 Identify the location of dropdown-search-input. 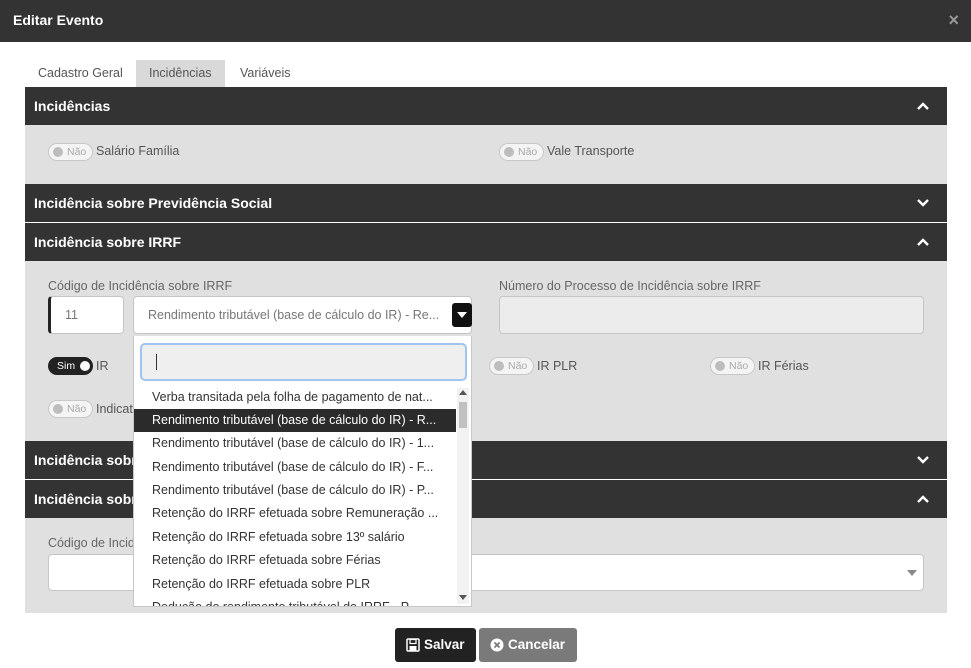
(303, 362).